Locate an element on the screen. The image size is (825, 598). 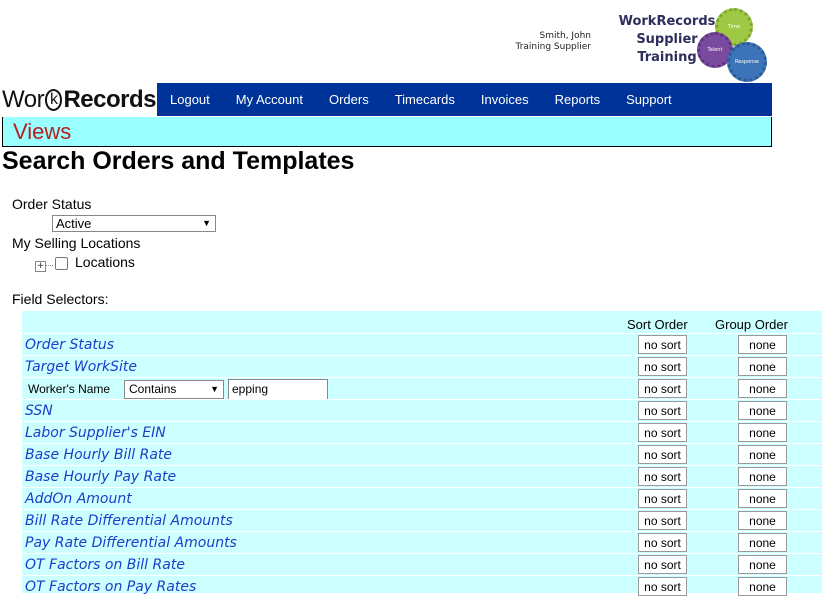
group-order-header: Group Order is located at coordinates (751, 324).